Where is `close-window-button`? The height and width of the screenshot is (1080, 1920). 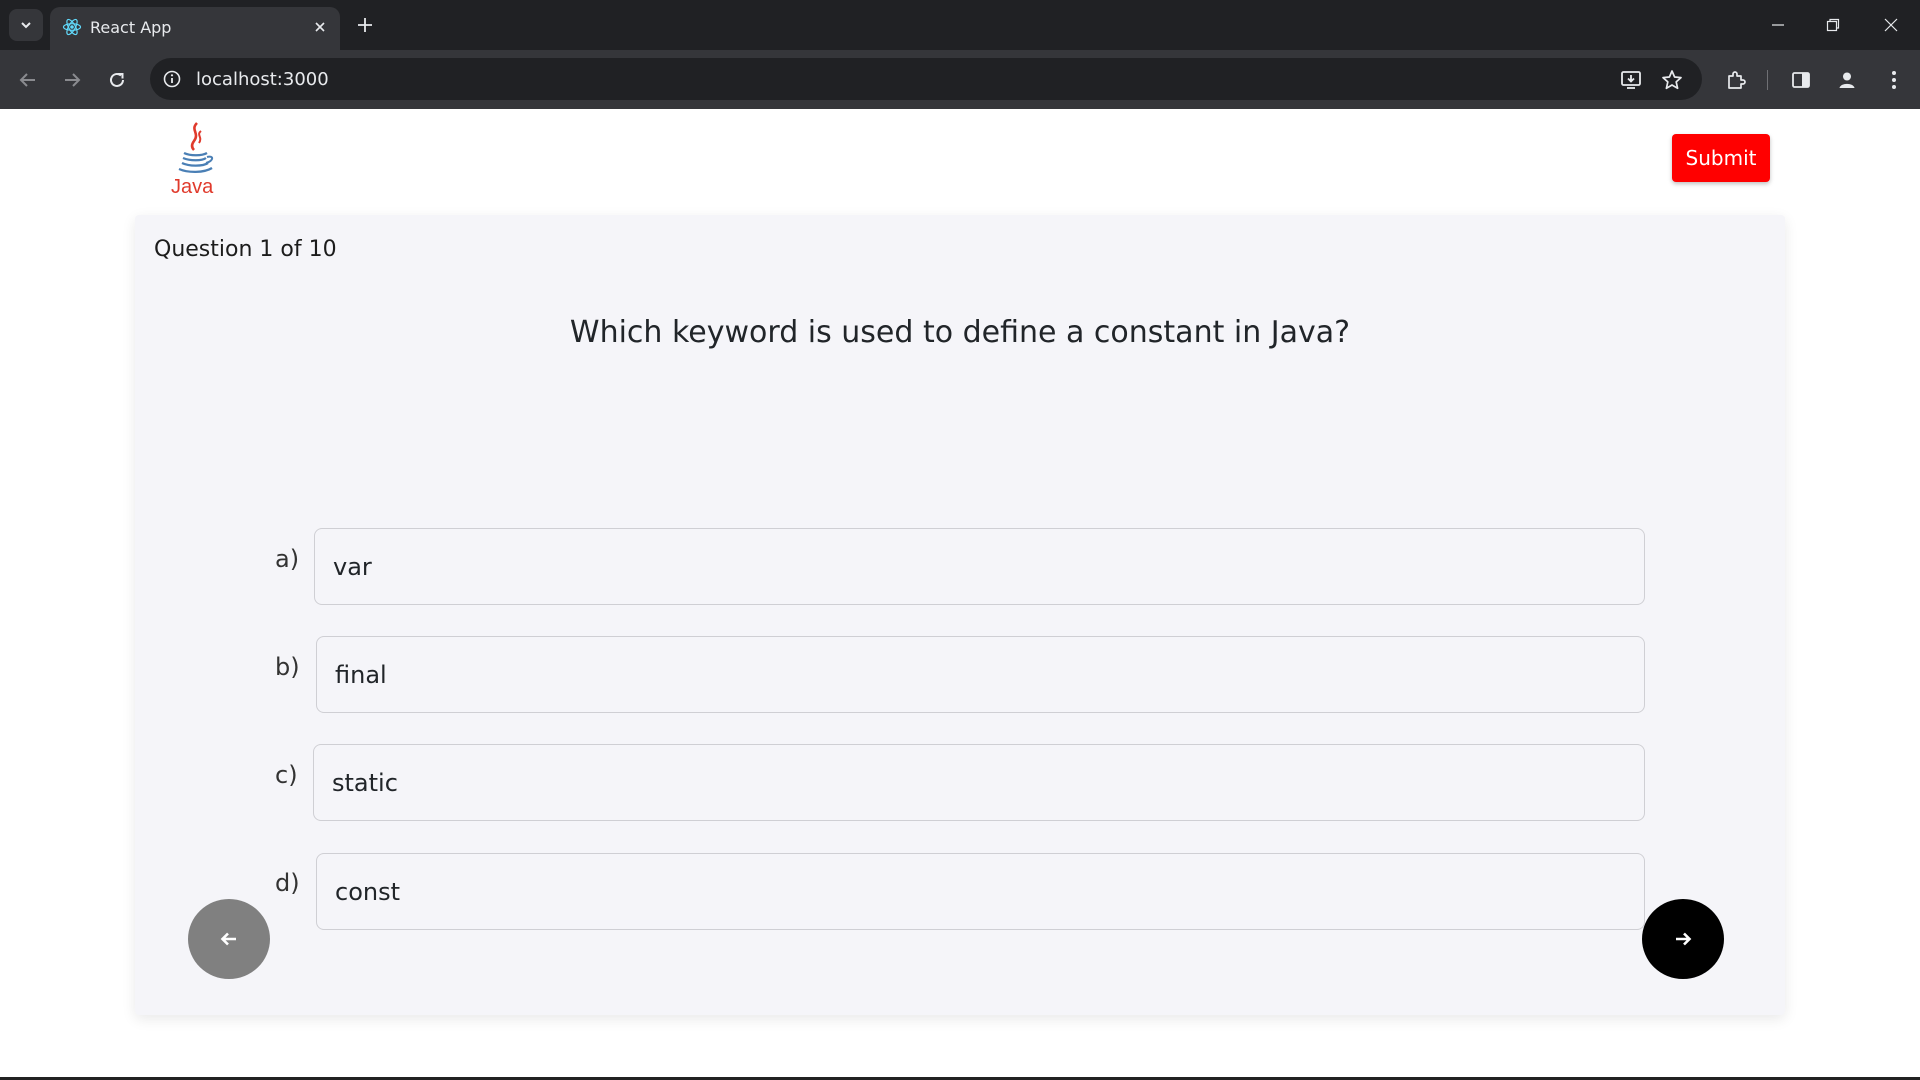
close-window-button is located at coordinates (1891, 25).